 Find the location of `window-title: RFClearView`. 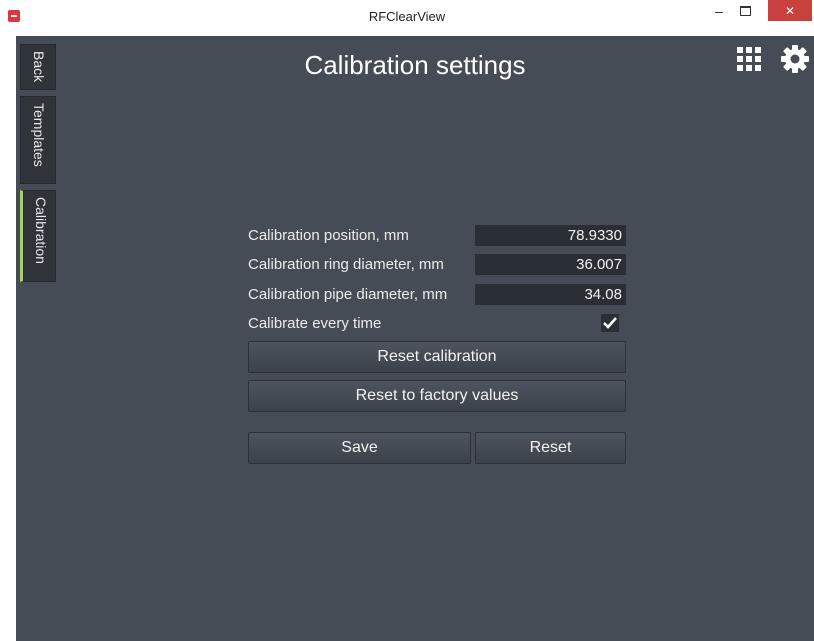

window-title: RFClearView is located at coordinates (407, 16).